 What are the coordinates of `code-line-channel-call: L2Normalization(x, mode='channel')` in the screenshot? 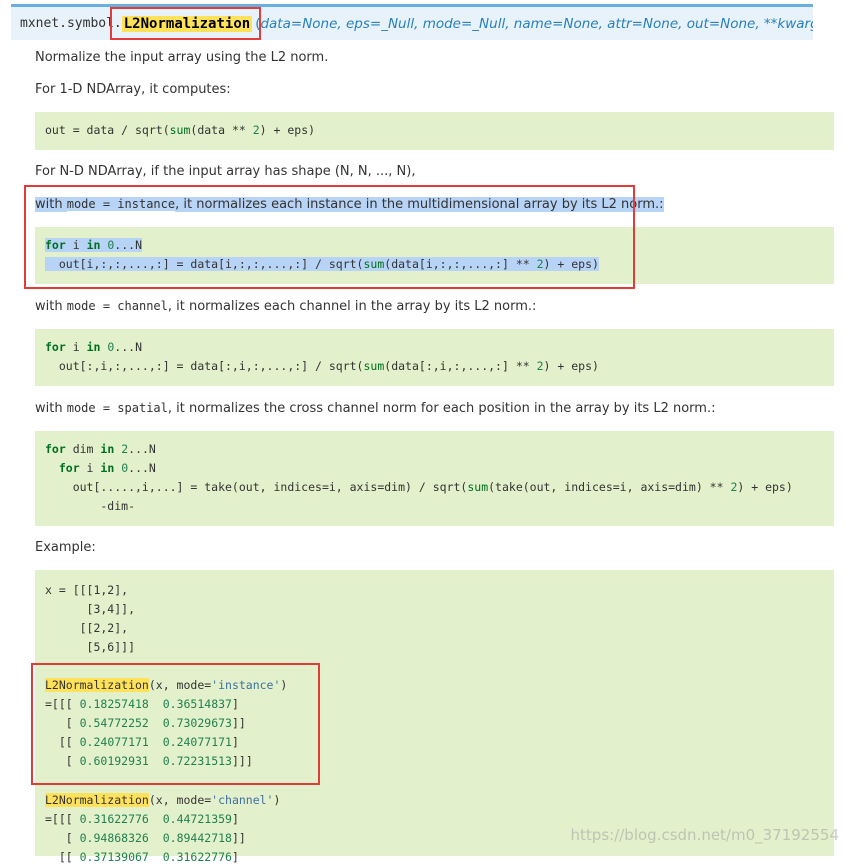 It's located at (163, 800).